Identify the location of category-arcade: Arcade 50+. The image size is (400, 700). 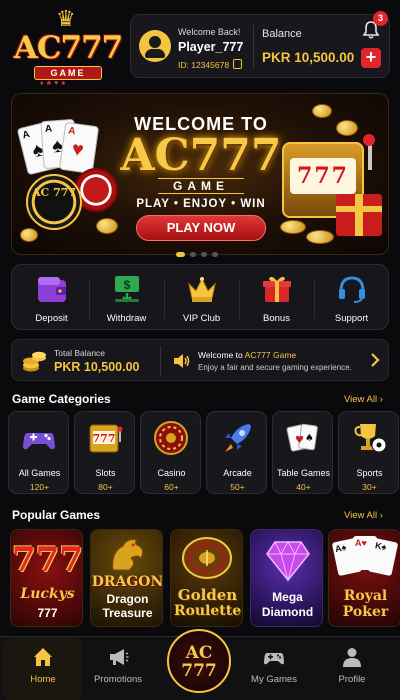
(236, 452).